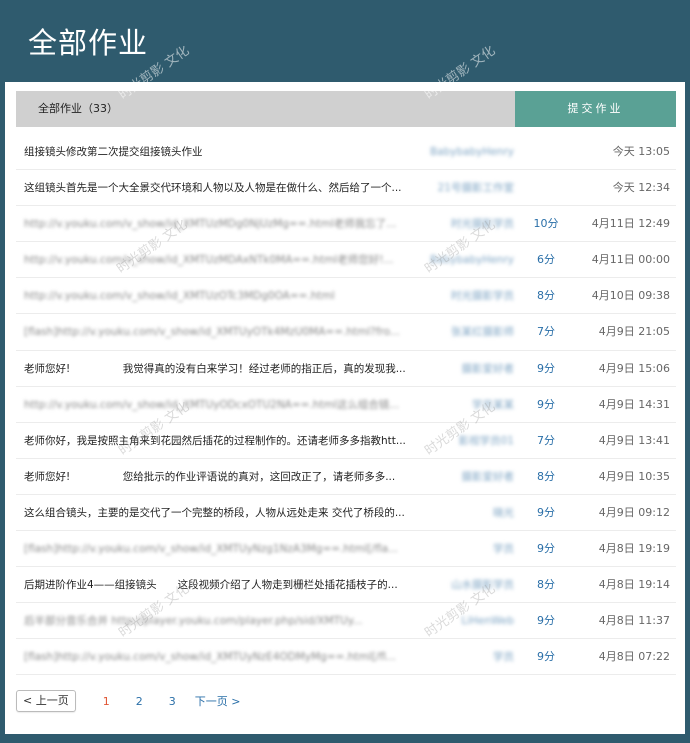  Describe the element at coordinates (634, 512) in the screenshot. I see `timestamp: 4月9日 09:12` at that location.